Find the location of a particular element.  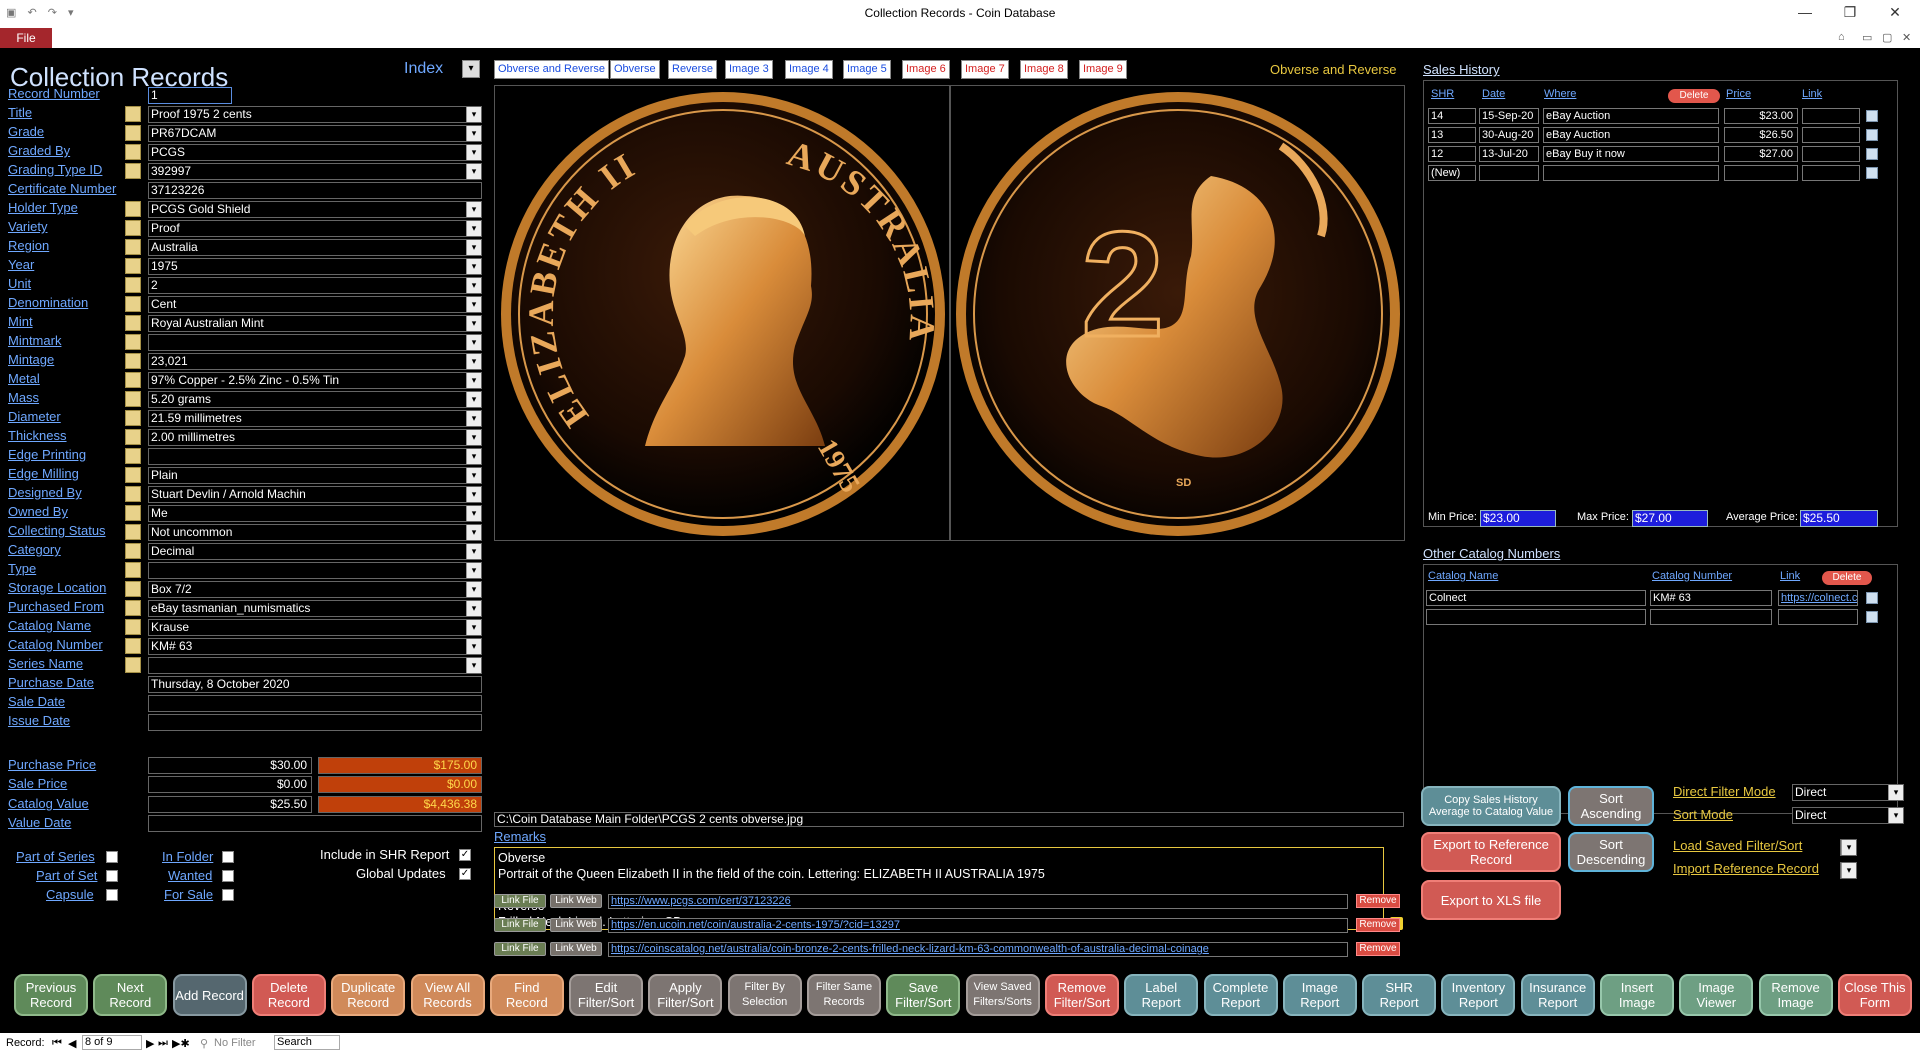

lookup-icon-series-name is located at coordinates (133, 665).